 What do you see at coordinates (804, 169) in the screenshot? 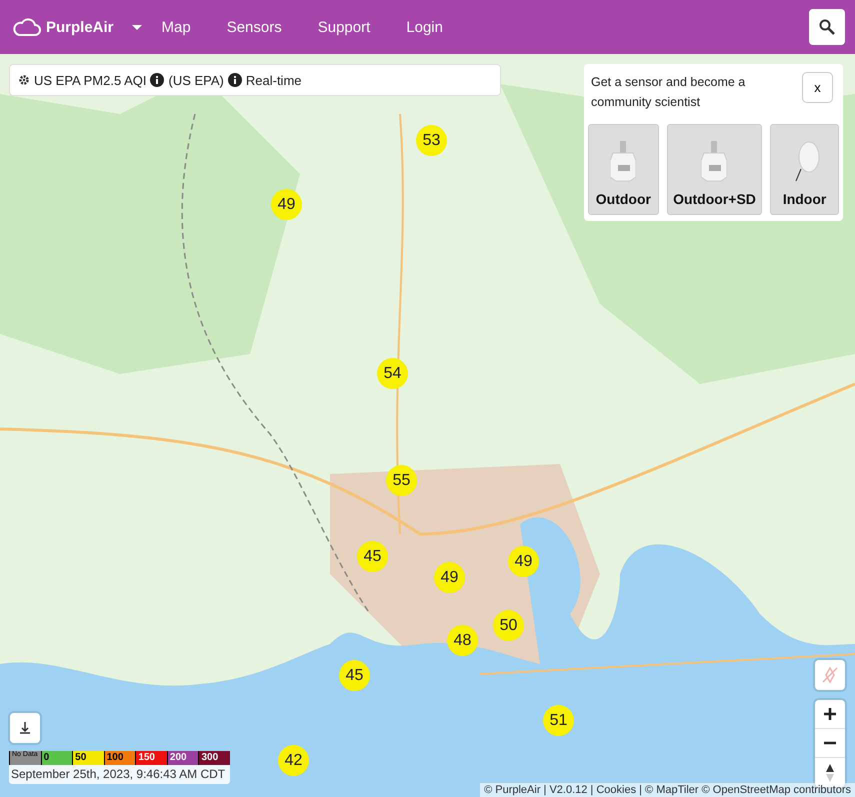
I see `product-button: Indoor` at bounding box center [804, 169].